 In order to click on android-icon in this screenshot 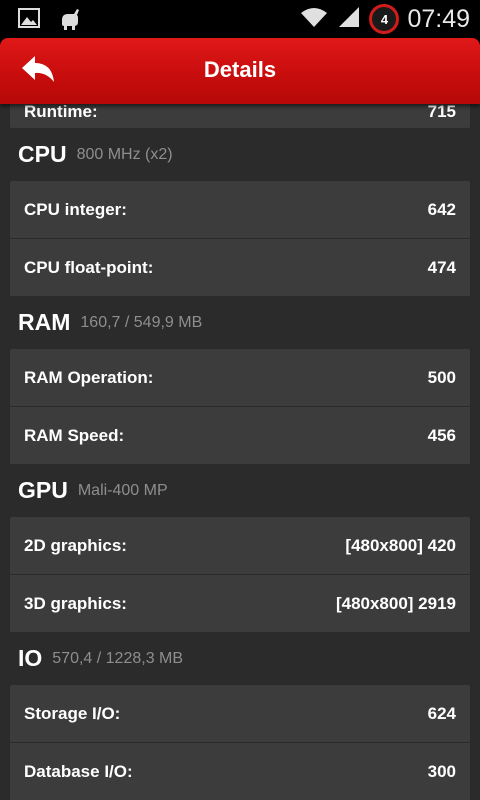, I will do `click(70, 21)`.